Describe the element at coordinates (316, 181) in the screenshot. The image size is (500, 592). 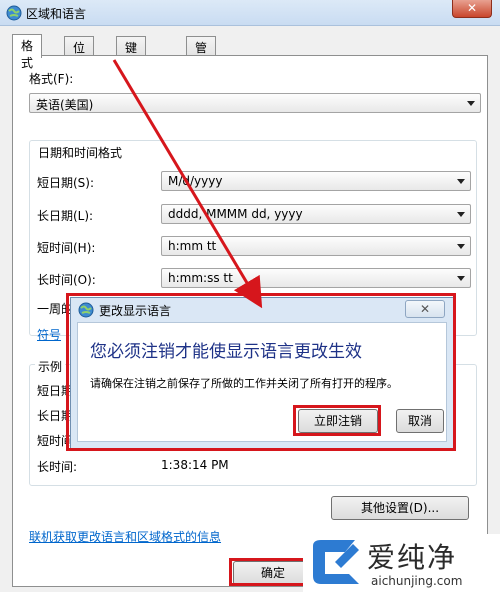
I see `short-date-select: M/d/yyyy` at that location.